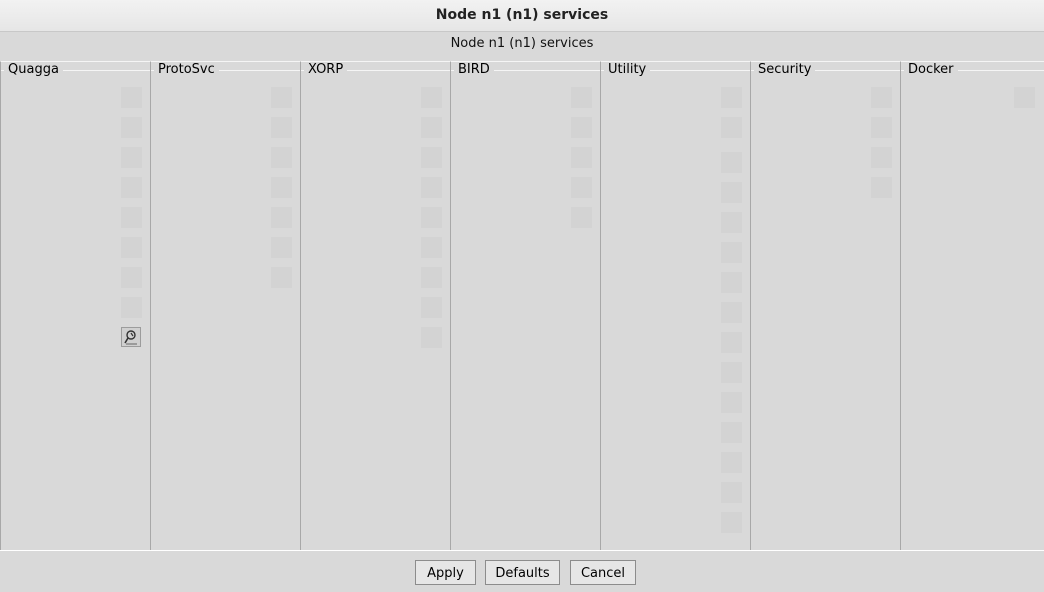  What do you see at coordinates (603, 572) in the screenshot?
I see `cancel-button: Cancel` at bounding box center [603, 572].